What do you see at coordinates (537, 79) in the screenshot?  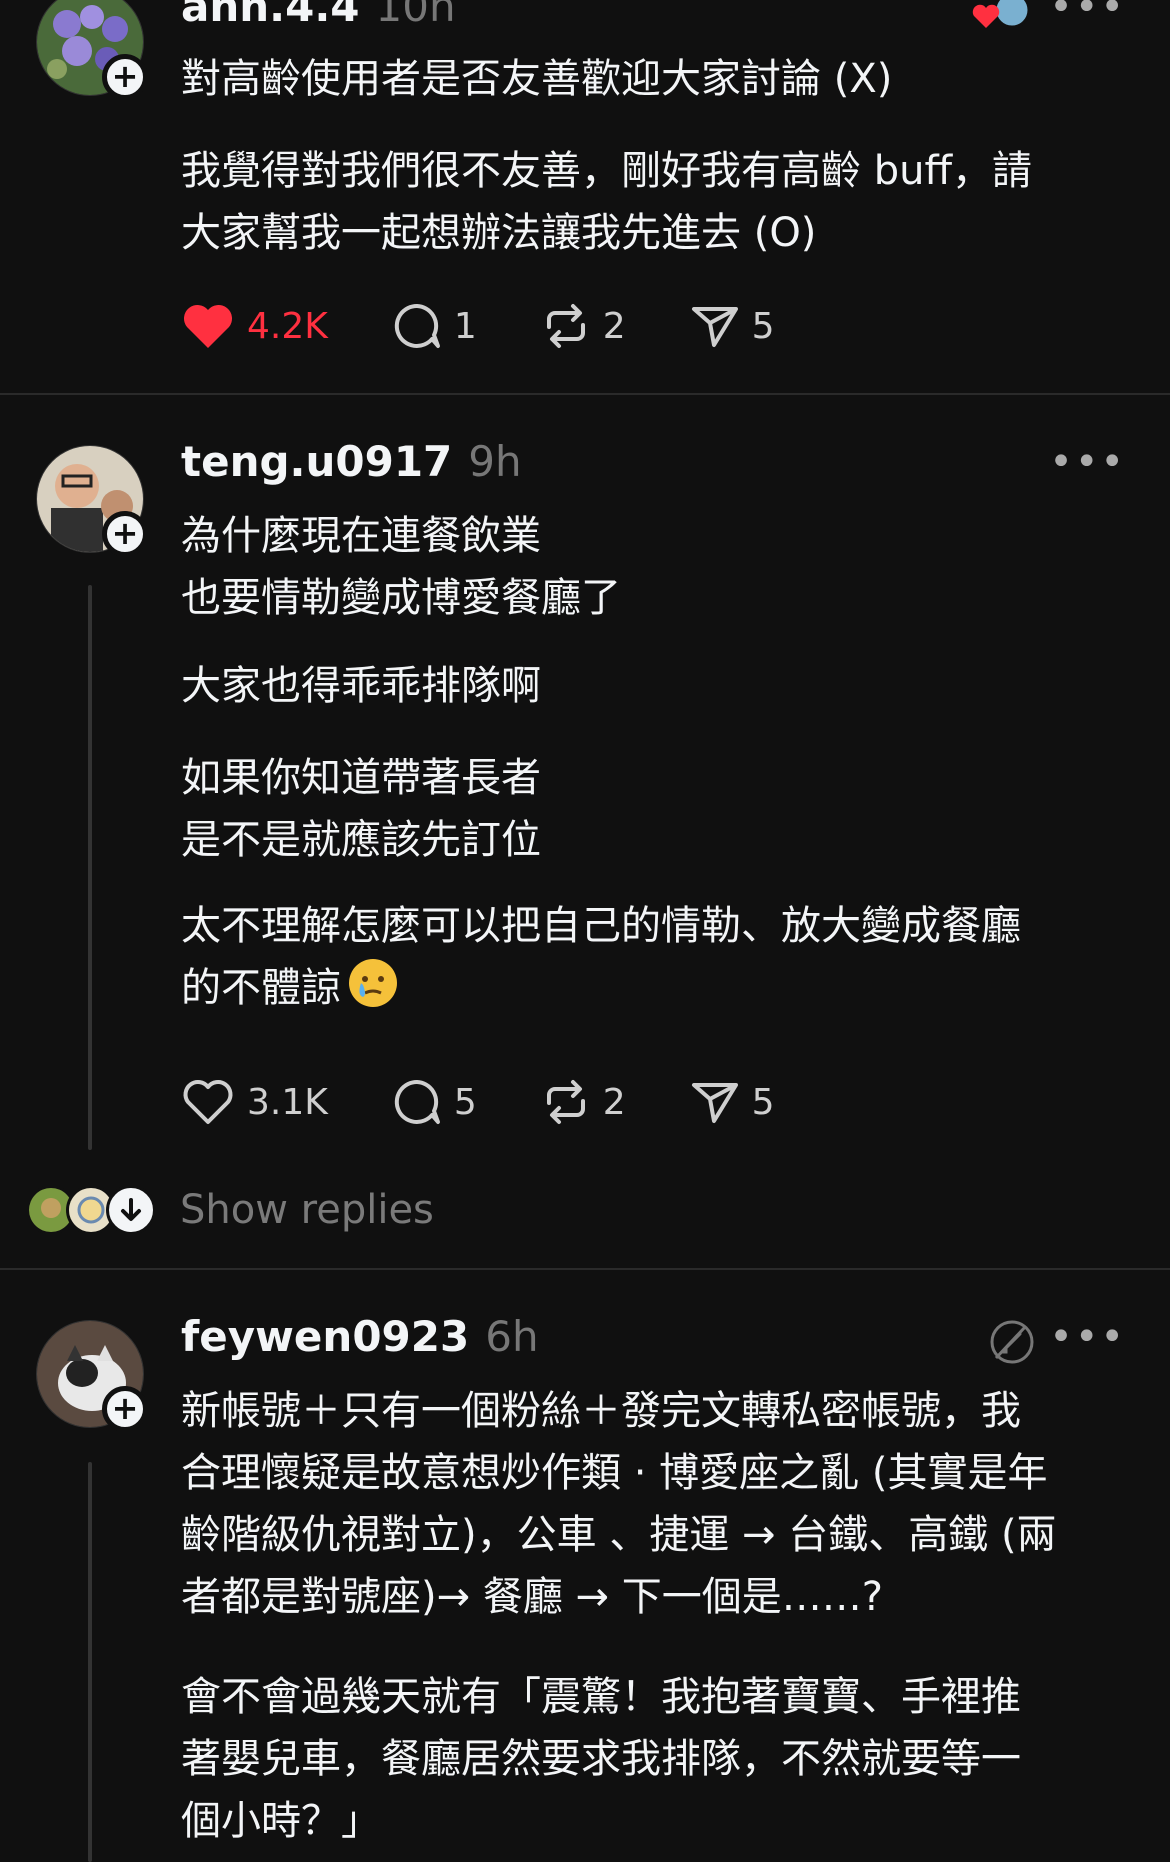 I see `post-paragraph: 對高齡使用者是否友善歡迎大家討論 (X)` at bounding box center [537, 79].